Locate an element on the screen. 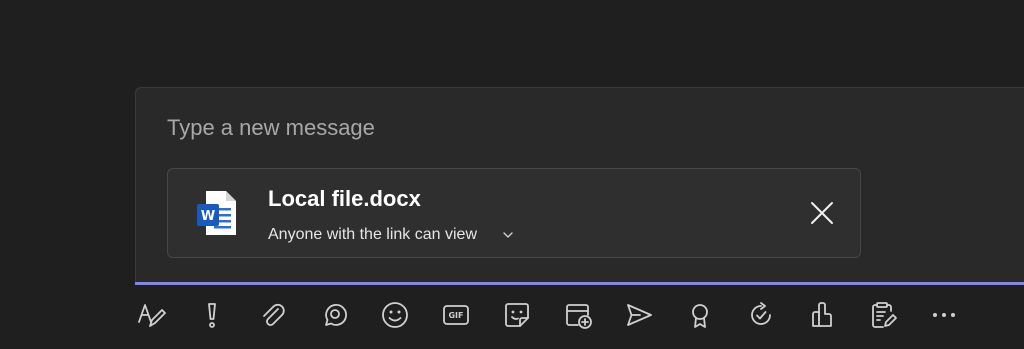  sticker-icon is located at coordinates (517, 315).